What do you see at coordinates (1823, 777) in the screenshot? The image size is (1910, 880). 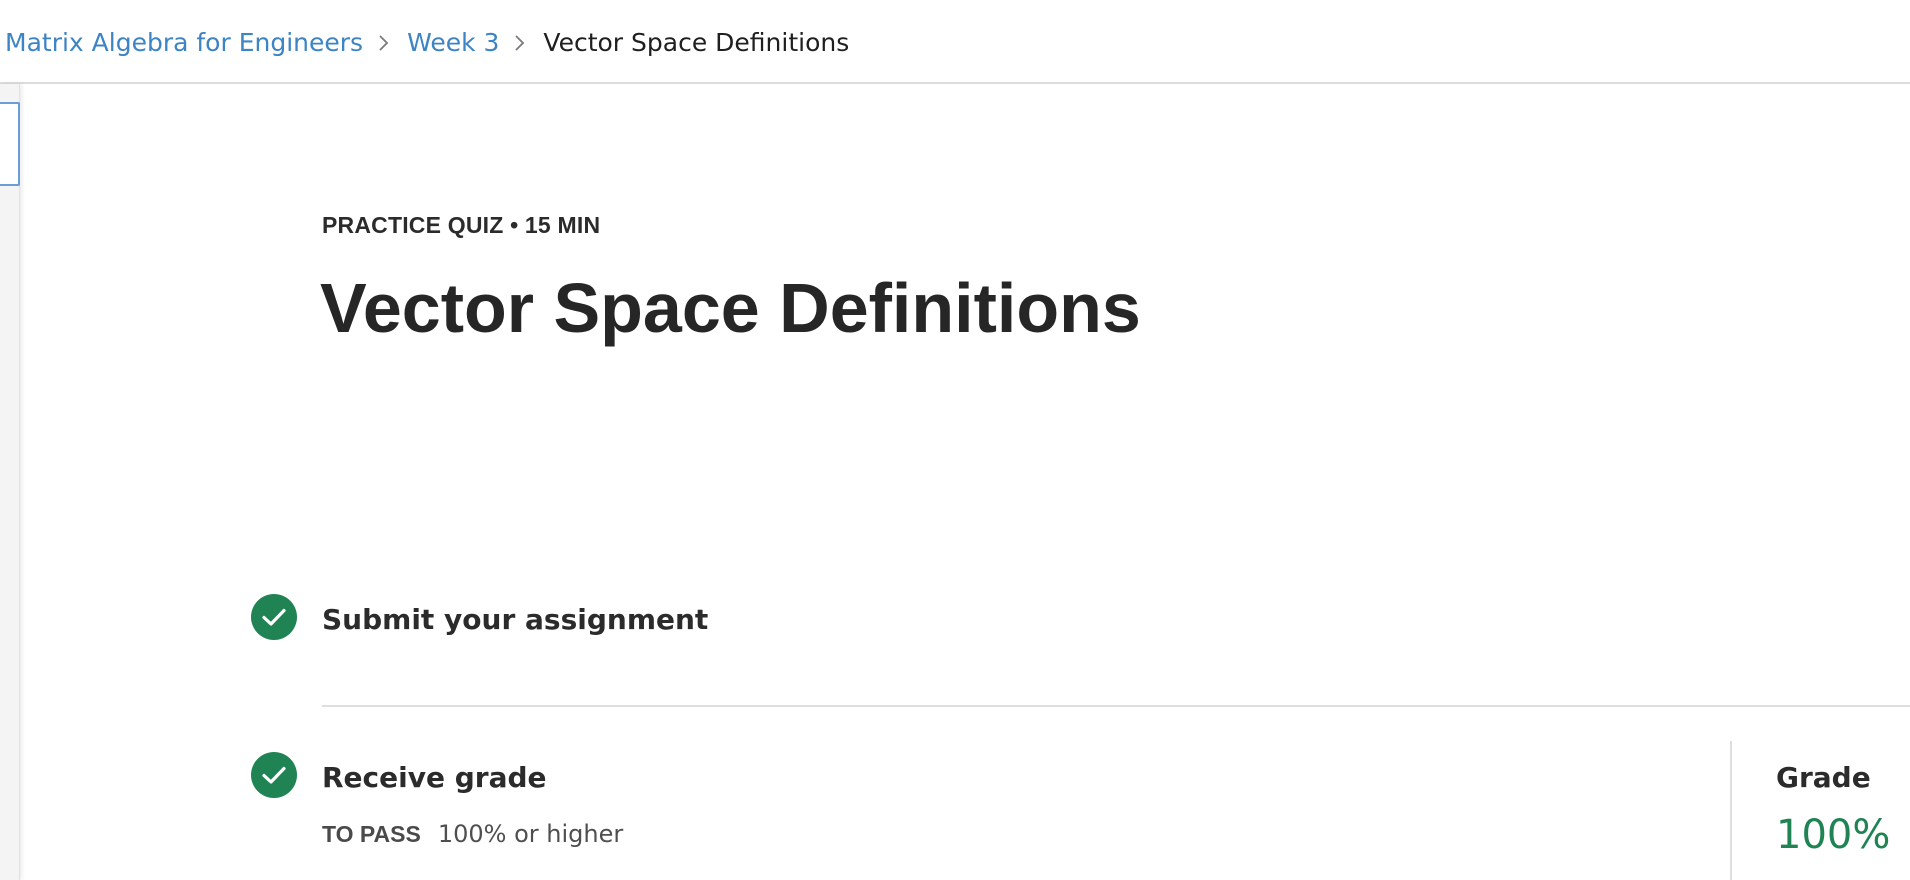 I see `grade-label: Grade` at bounding box center [1823, 777].